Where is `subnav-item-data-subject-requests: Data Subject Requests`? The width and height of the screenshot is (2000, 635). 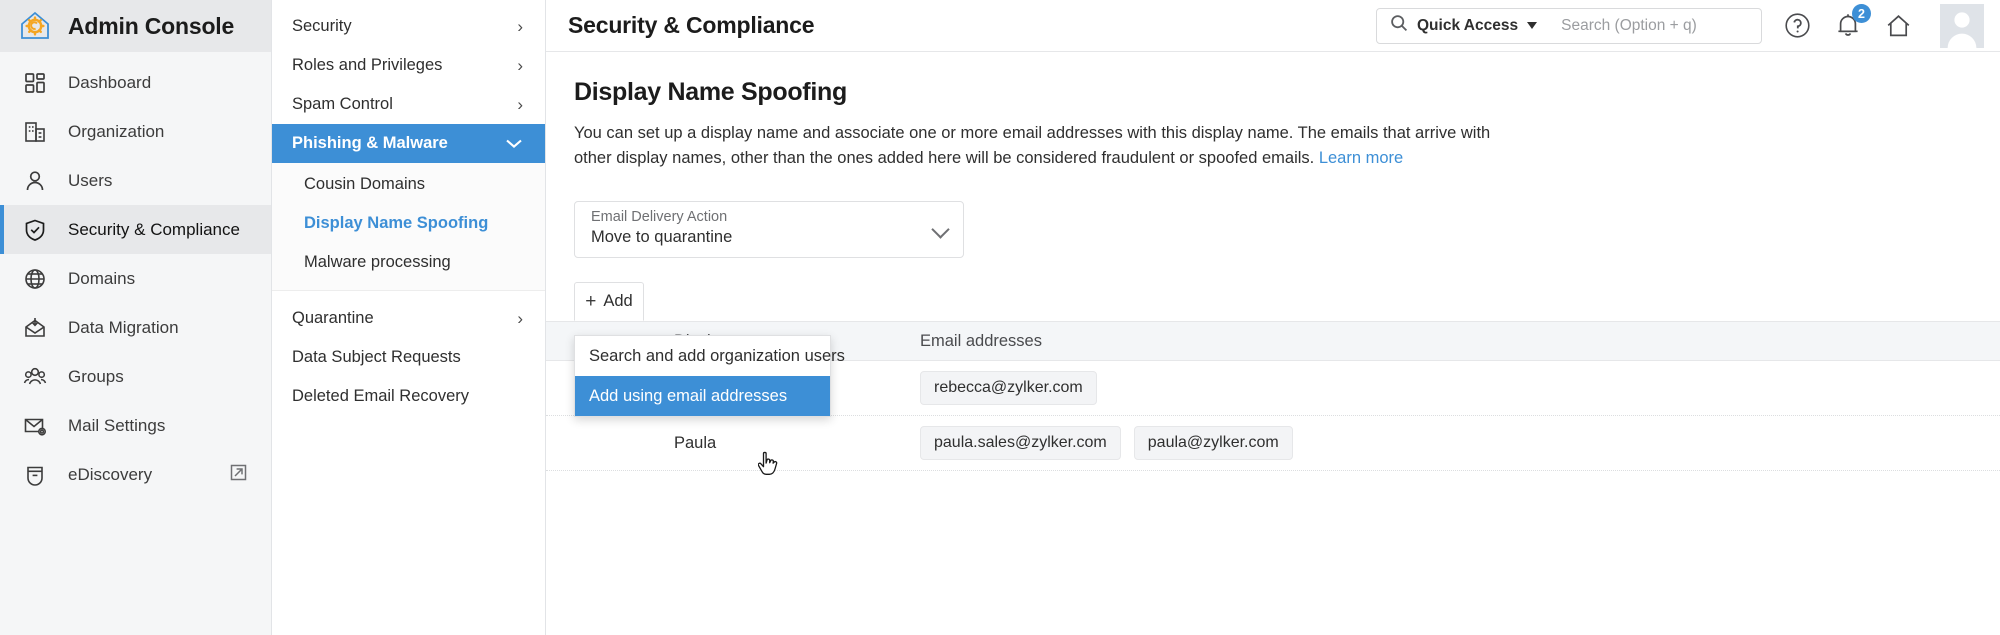 subnav-item-data-subject-requests: Data Subject Requests is located at coordinates (408, 357).